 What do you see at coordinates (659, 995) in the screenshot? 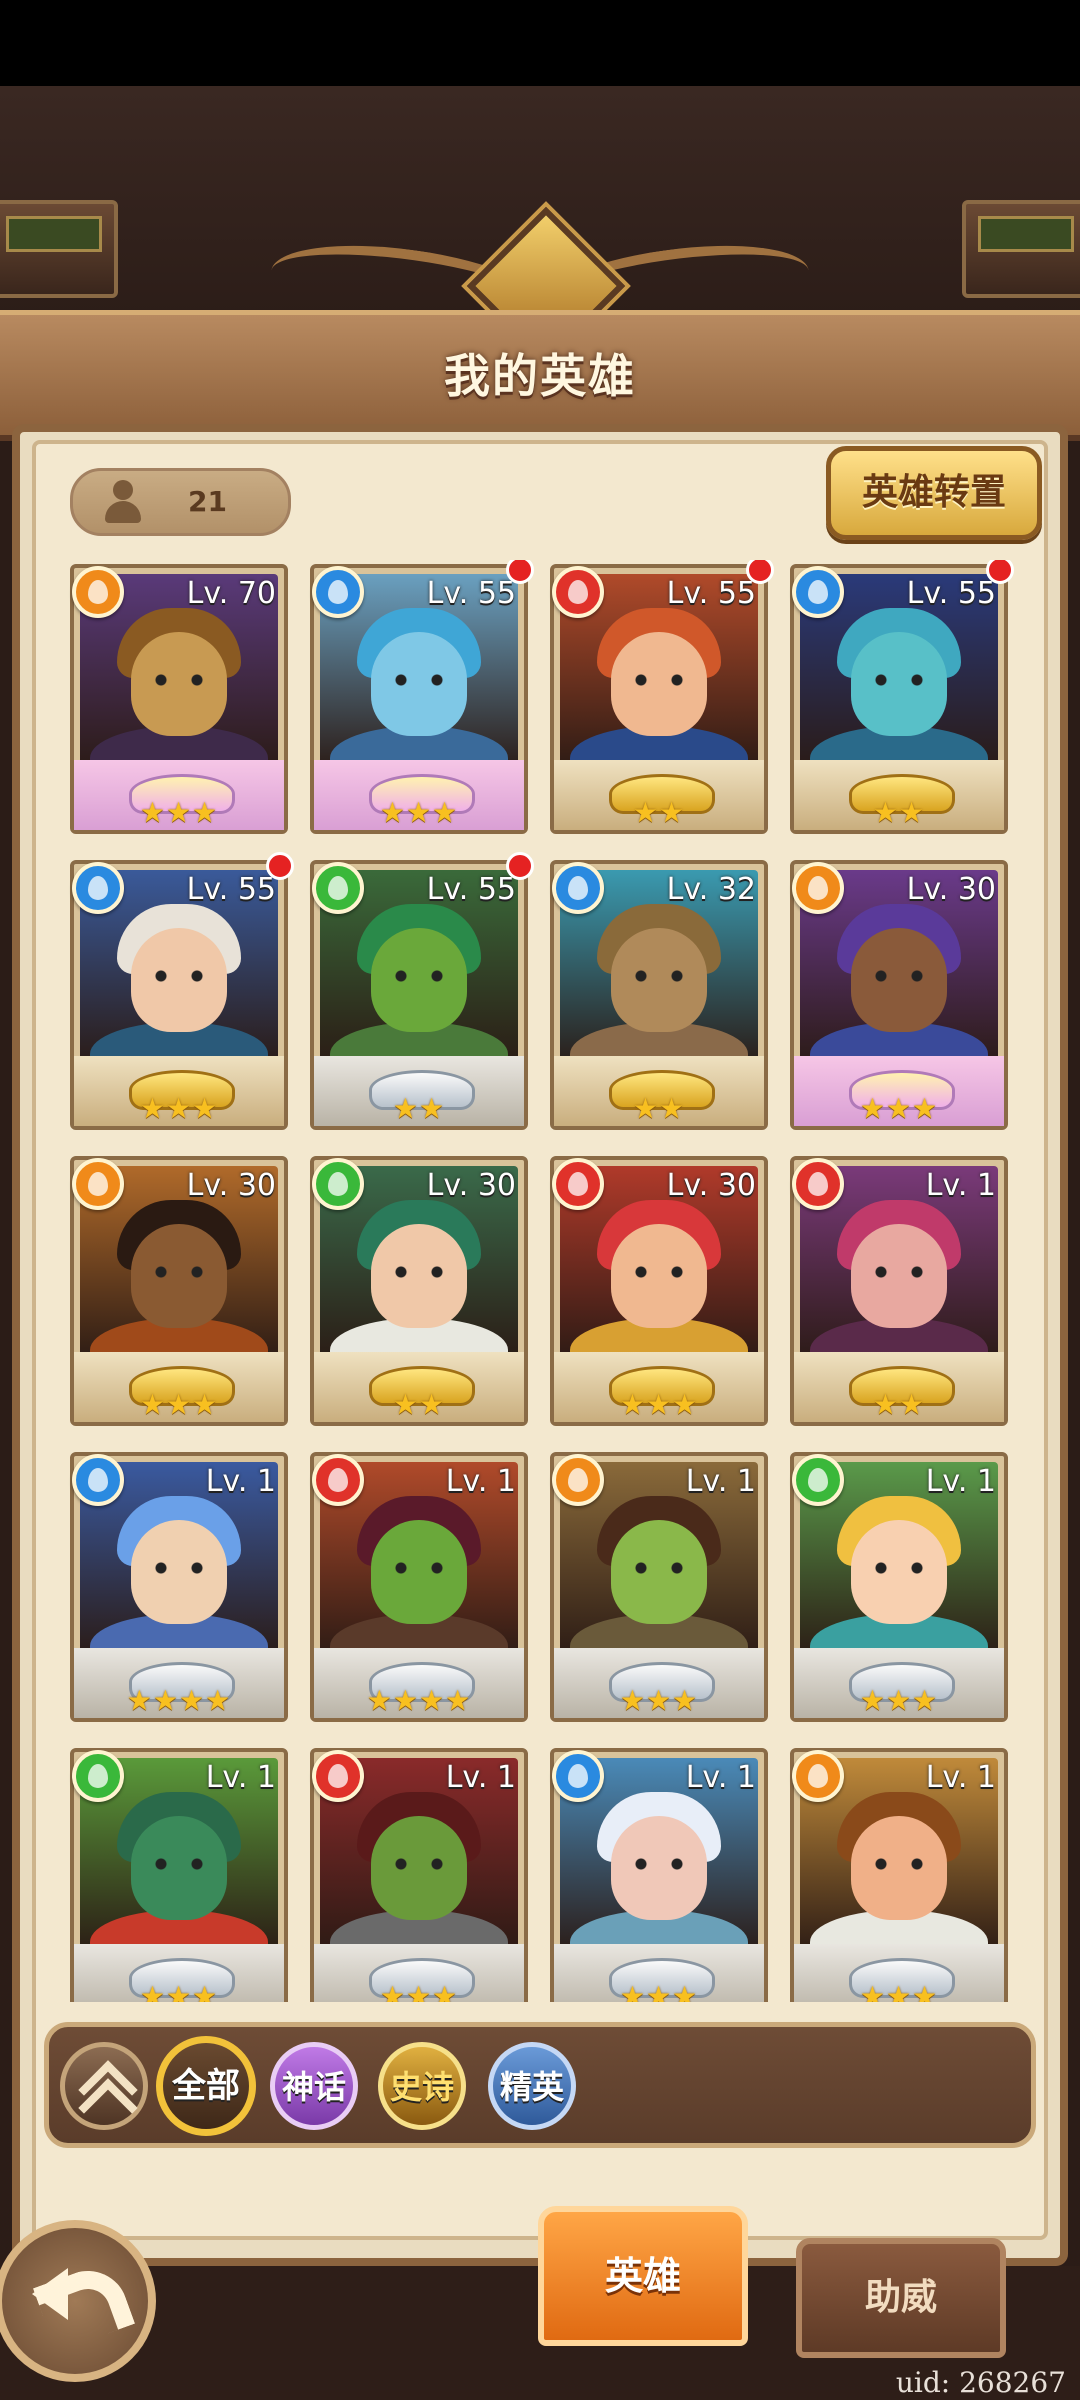
I see `hero-card: ★★ Lv. 32` at bounding box center [659, 995].